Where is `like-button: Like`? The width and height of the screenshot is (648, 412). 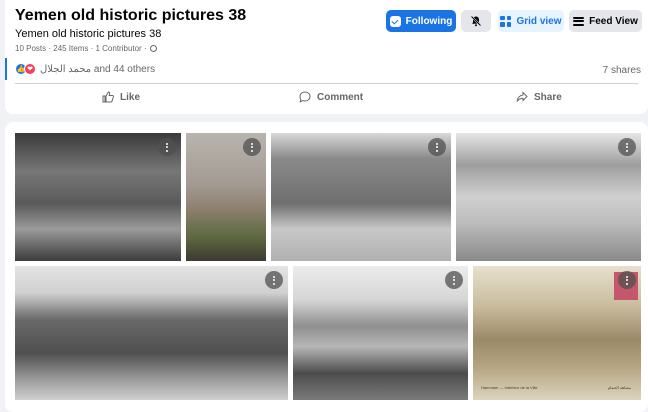
like-button: Like is located at coordinates (121, 97).